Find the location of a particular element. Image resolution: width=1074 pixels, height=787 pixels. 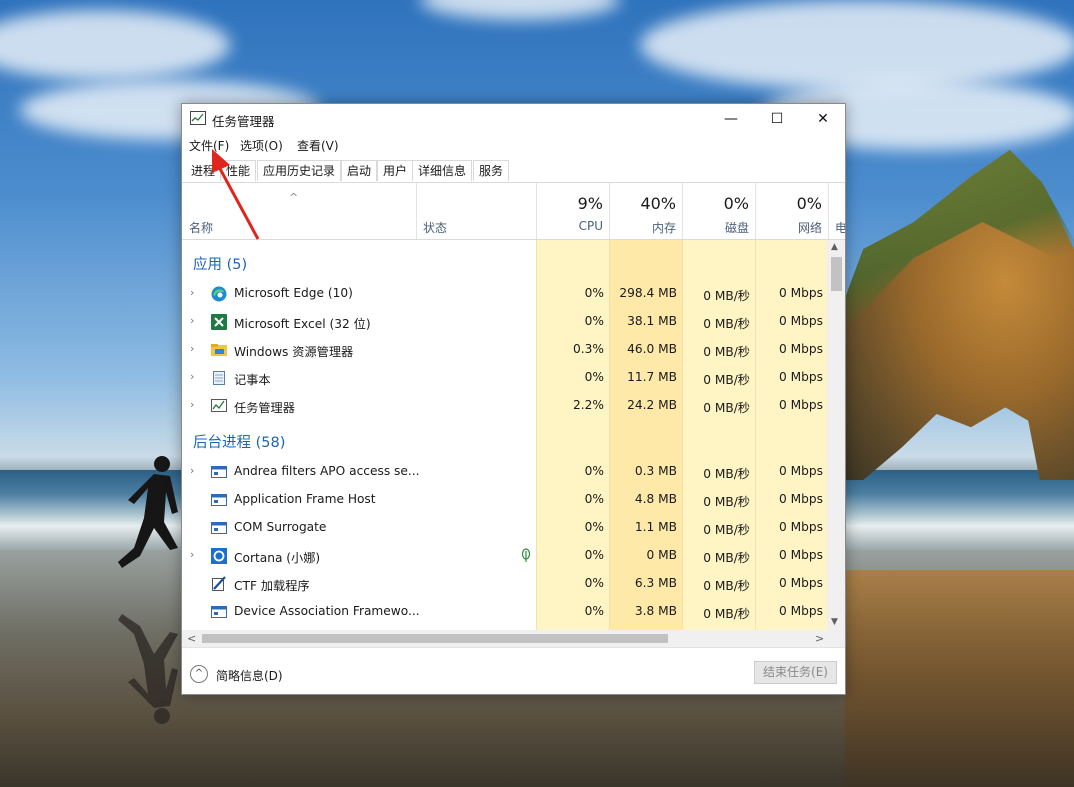

memory-cell: 4.8 MB is located at coordinates (655, 499).